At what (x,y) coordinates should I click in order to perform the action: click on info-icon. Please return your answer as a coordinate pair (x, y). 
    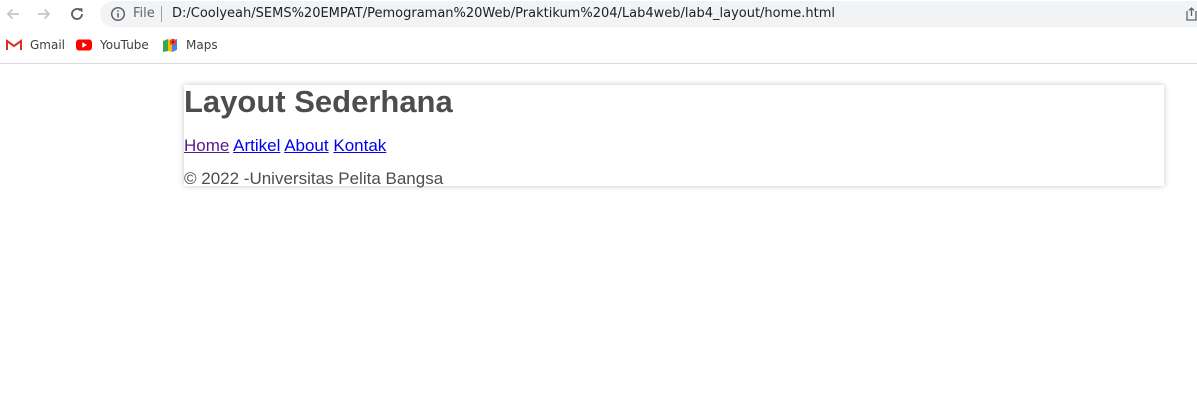
    Looking at the image, I should click on (118, 14).